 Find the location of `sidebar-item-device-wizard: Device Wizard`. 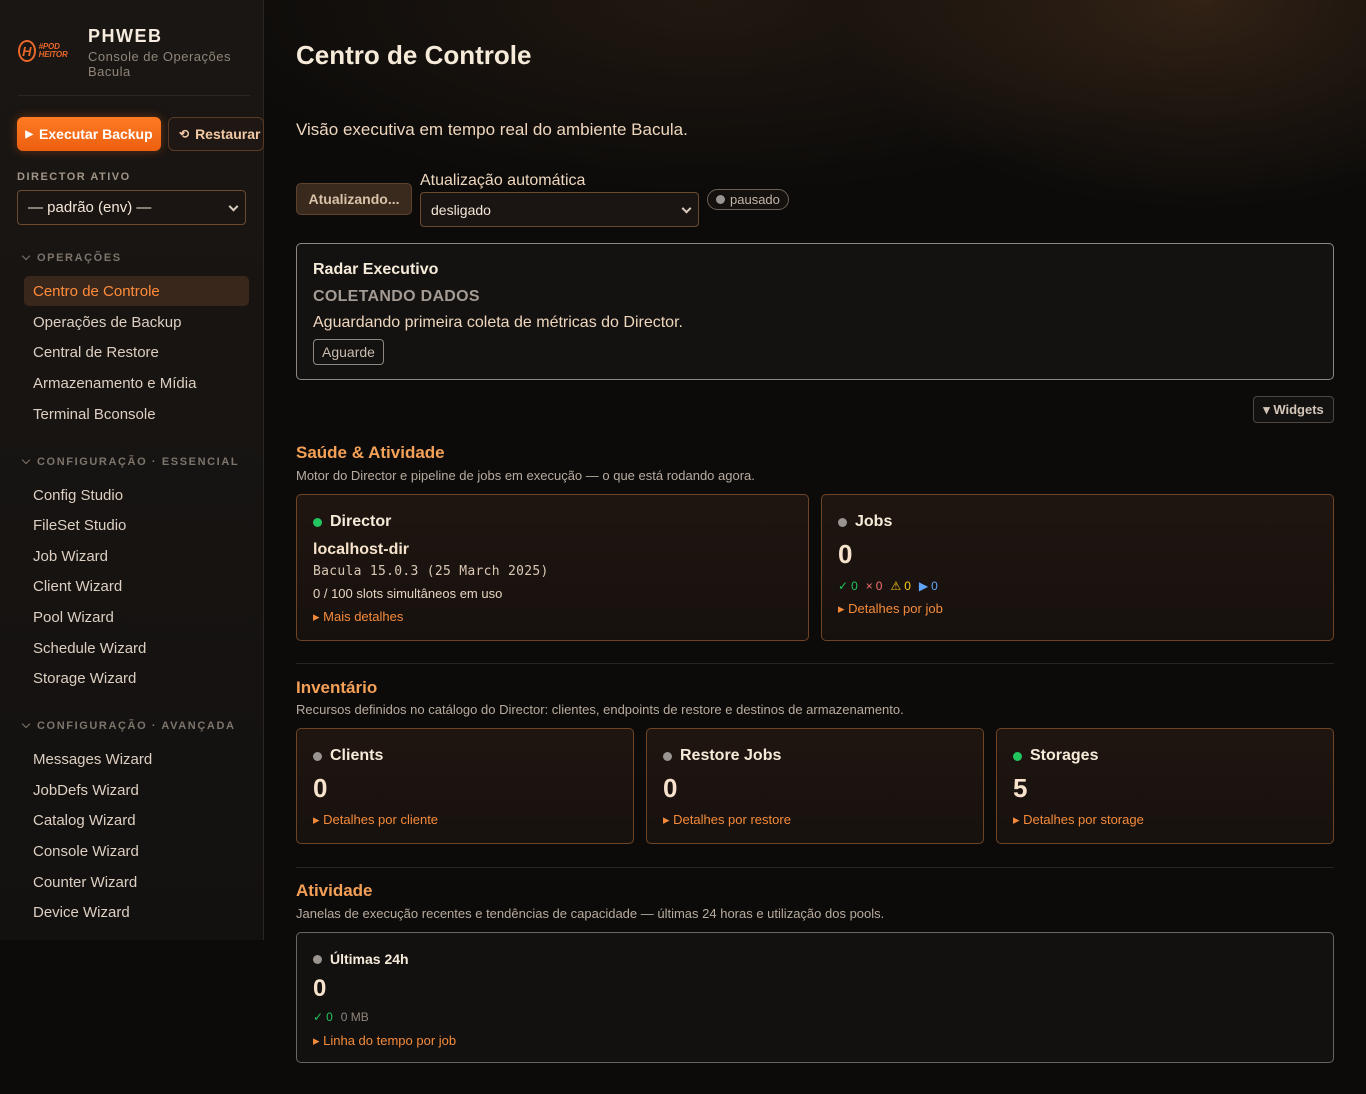

sidebar-item-device-wizard: Device Wizard is located at coordinates (136, 912).